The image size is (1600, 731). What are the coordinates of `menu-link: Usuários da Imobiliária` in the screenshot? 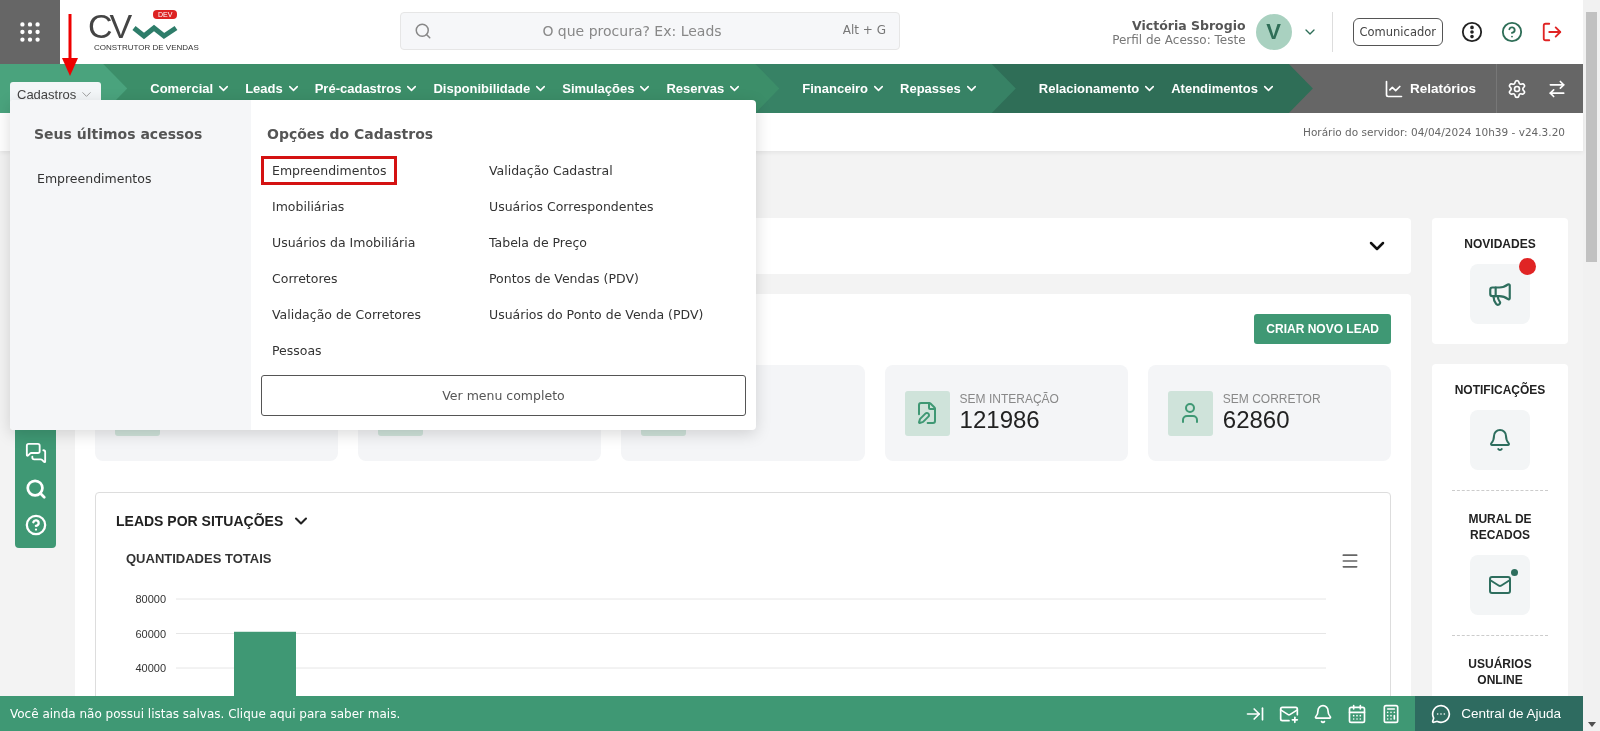 It's located at (344, 242).